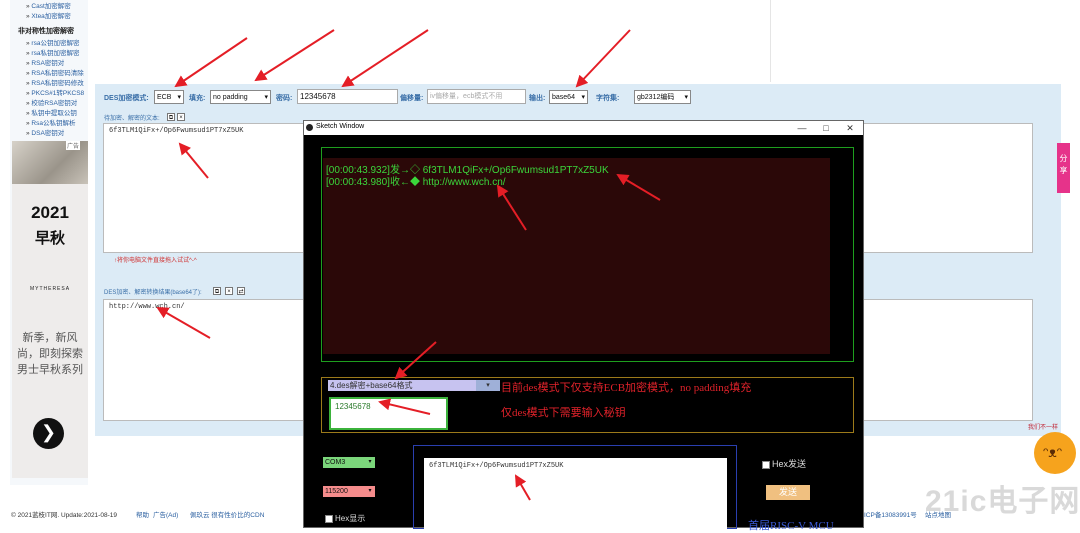 The height and width of the screenshot is (533, 1080). Describe the element at coordinates (46, 31) in the screenshot. I see `sidebar-section-title: 非对称性加密解密` at that location.